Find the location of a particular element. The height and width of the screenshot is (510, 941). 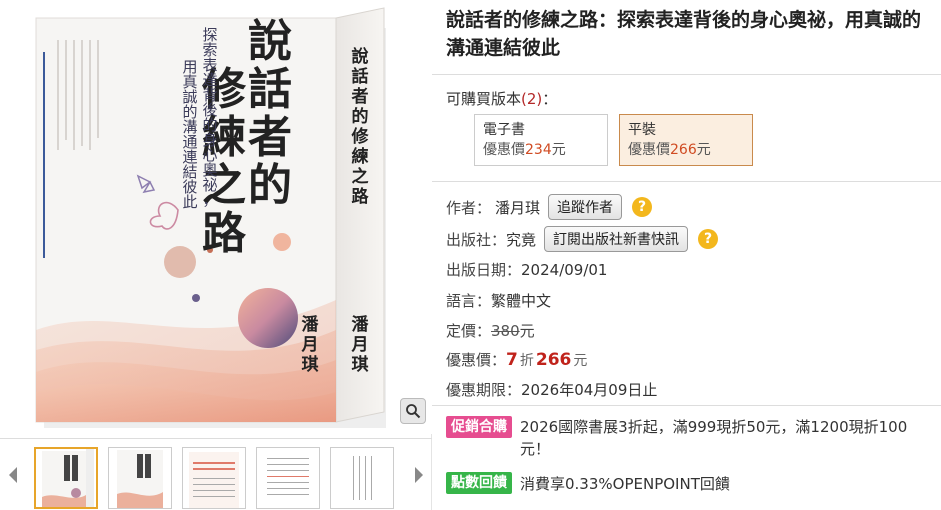

promotion-bundle: 促銷合購 2026國際書展3折起，滿999現折50元，滿1200現折100元！ is located at coordinates (691, 438).